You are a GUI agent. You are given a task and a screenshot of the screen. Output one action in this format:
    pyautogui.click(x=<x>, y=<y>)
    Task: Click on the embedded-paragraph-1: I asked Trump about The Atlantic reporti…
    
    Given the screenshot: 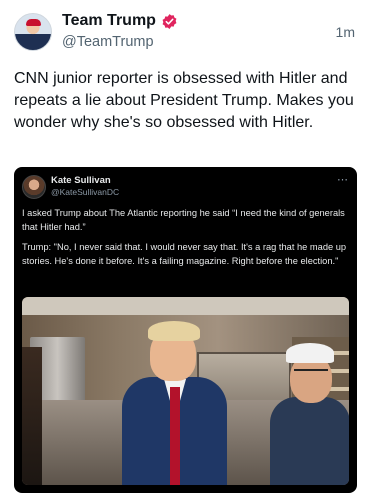 What is the action you would take?
    pyautogui.click(x=183, y=220)
    